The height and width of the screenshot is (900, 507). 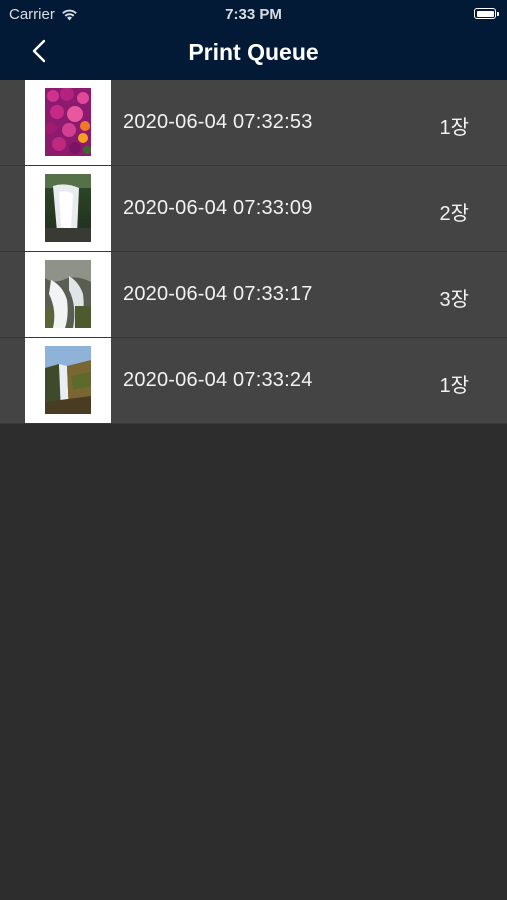 I want to click on queue-date: 2020-06-04 07:33:17, so click(x=218, y=294).